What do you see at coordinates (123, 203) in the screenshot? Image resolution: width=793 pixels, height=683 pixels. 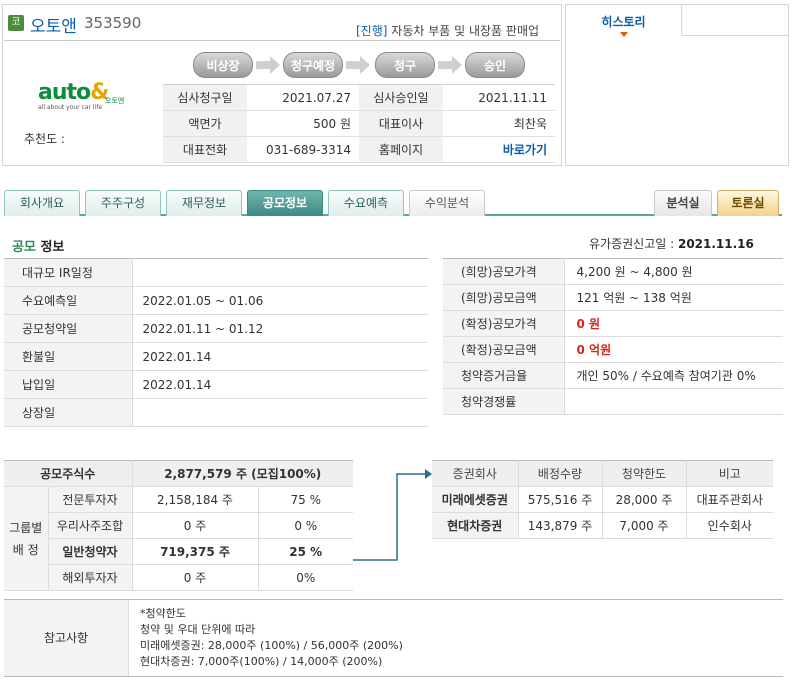 I see `tab-shareholders: 주주구성` at bounding box center [123, 203].